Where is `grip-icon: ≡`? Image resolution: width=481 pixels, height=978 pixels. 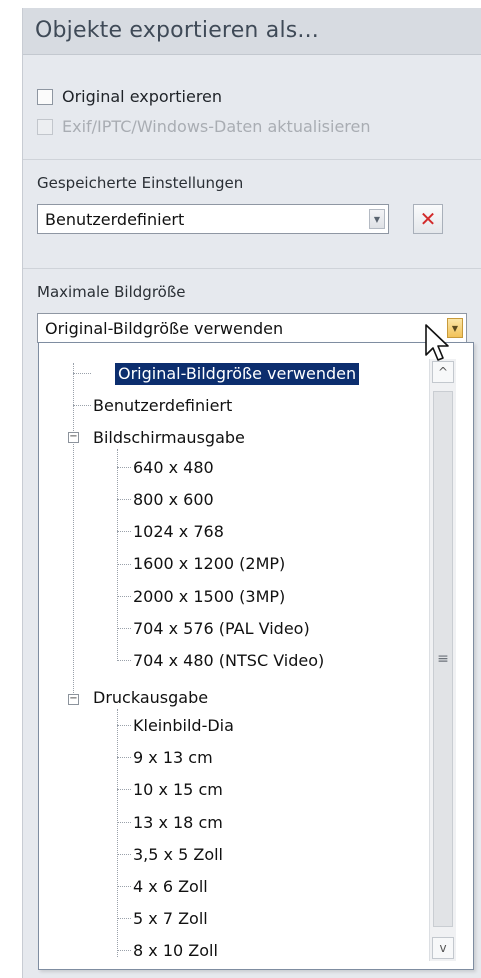 grip-icon: ≡ is located at coordinates (443, 659).